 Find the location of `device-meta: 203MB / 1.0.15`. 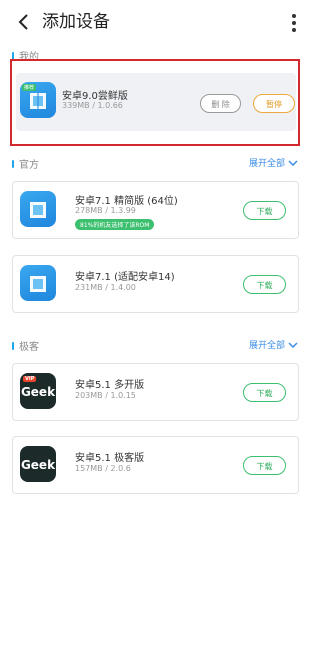

device-meta: 203MB / 1.0.15 is located at coordinates (105, 395).